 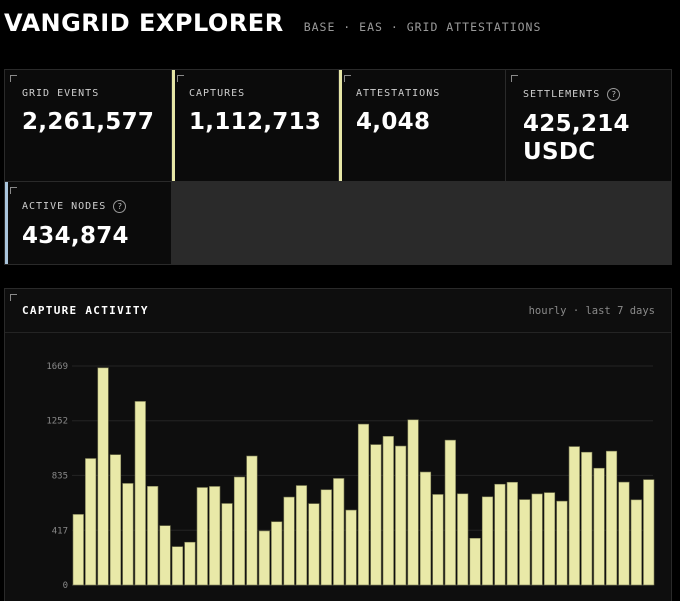 I want to click on panel-title: CAPTURE ACTIVITY, so click(x=85, y=310).